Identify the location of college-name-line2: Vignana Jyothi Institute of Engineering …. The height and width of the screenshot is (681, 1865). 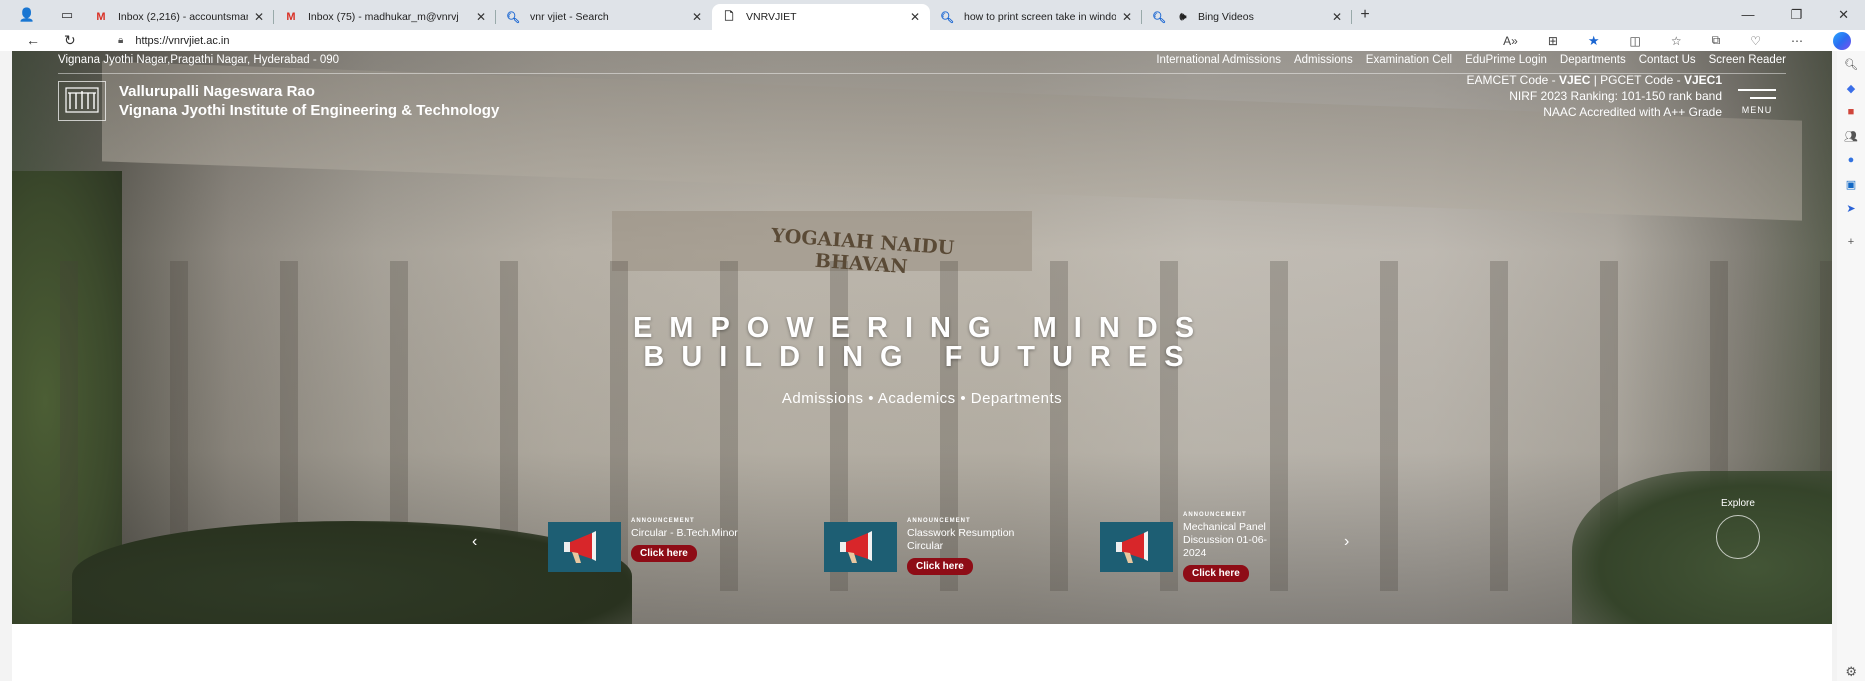
(309, 110).